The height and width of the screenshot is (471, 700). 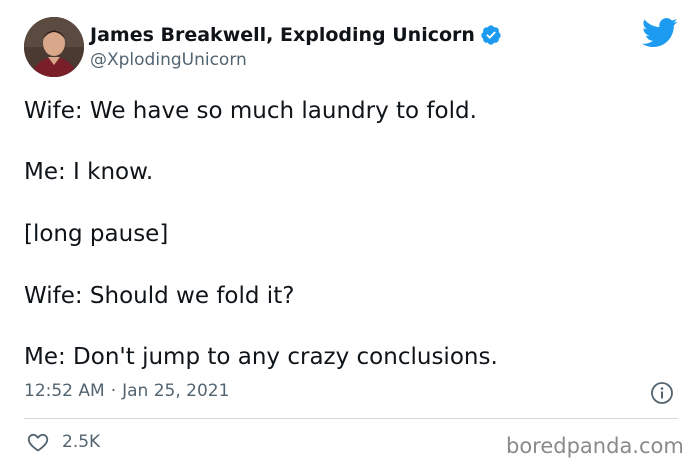 What do you see at coordinates (89, 172) in the screenshot?
I see `tweet-line: Me: I know.` at bounding box center [89, 172].